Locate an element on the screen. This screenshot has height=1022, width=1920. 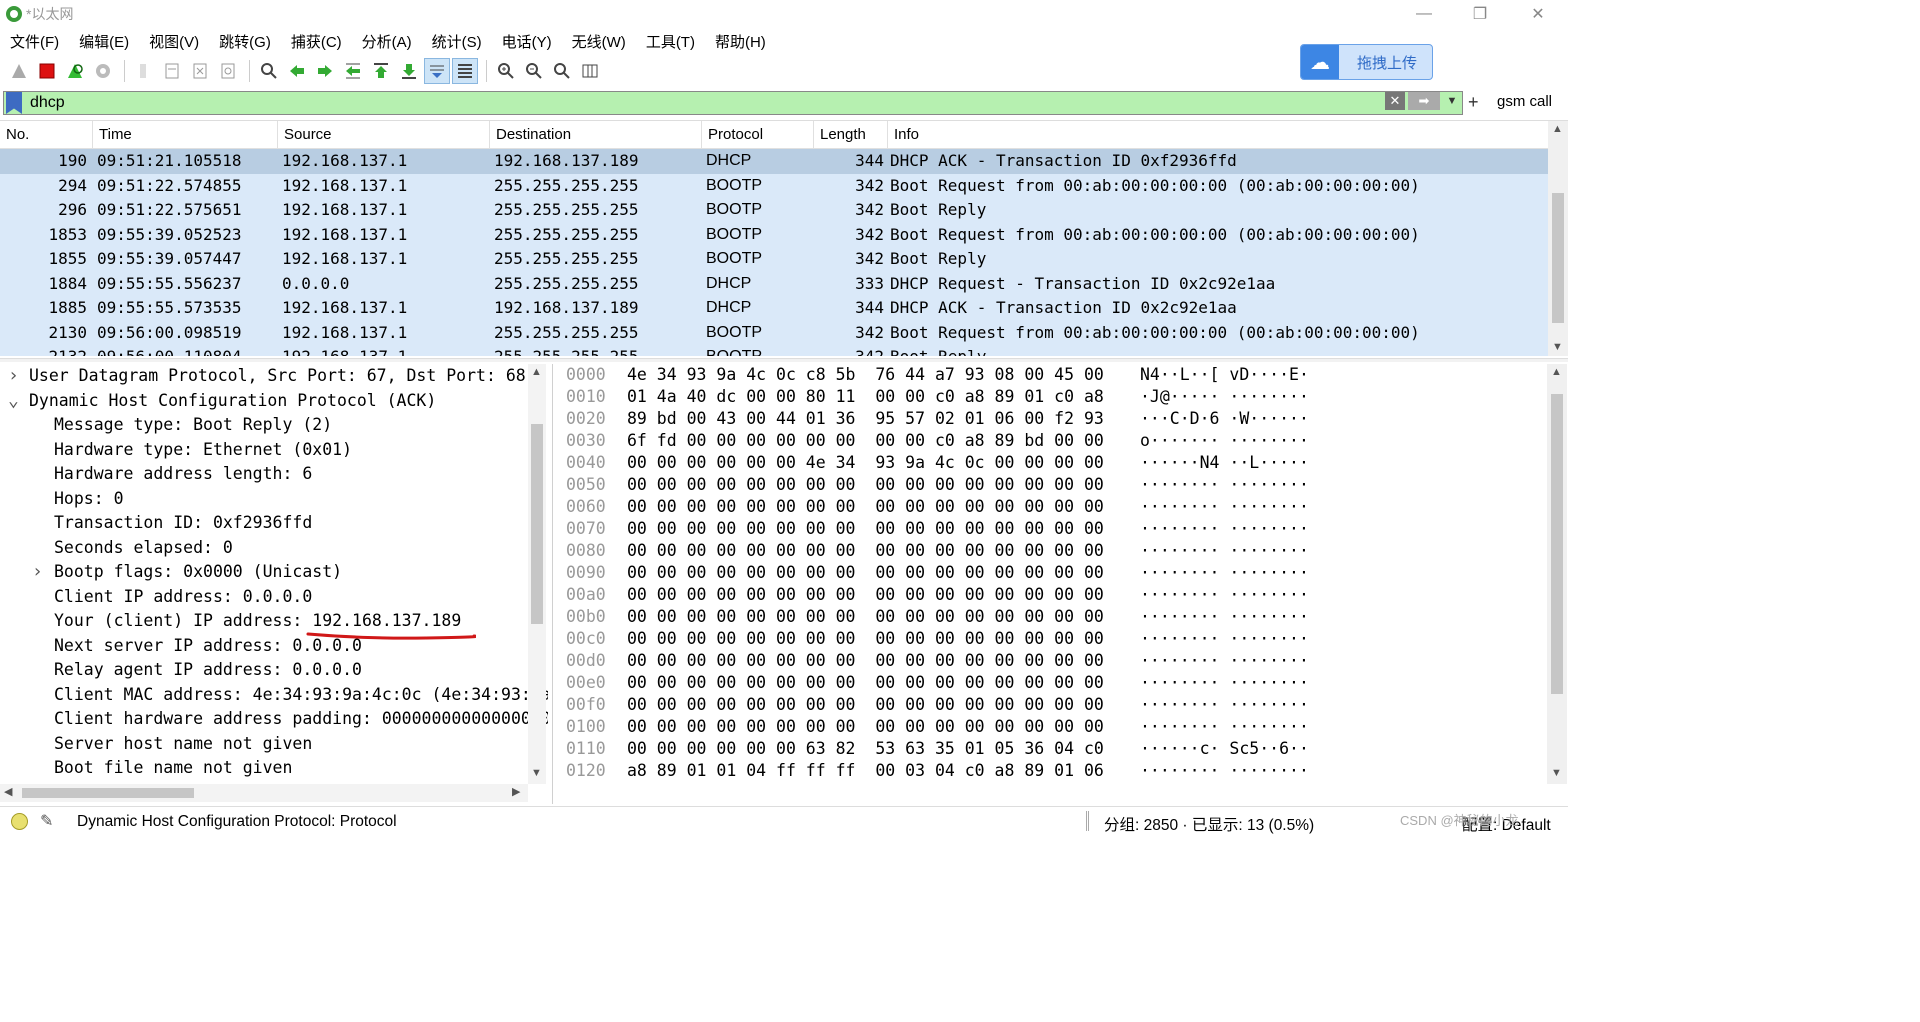
close-button: ✕ is located at coordinates (1538, 14).